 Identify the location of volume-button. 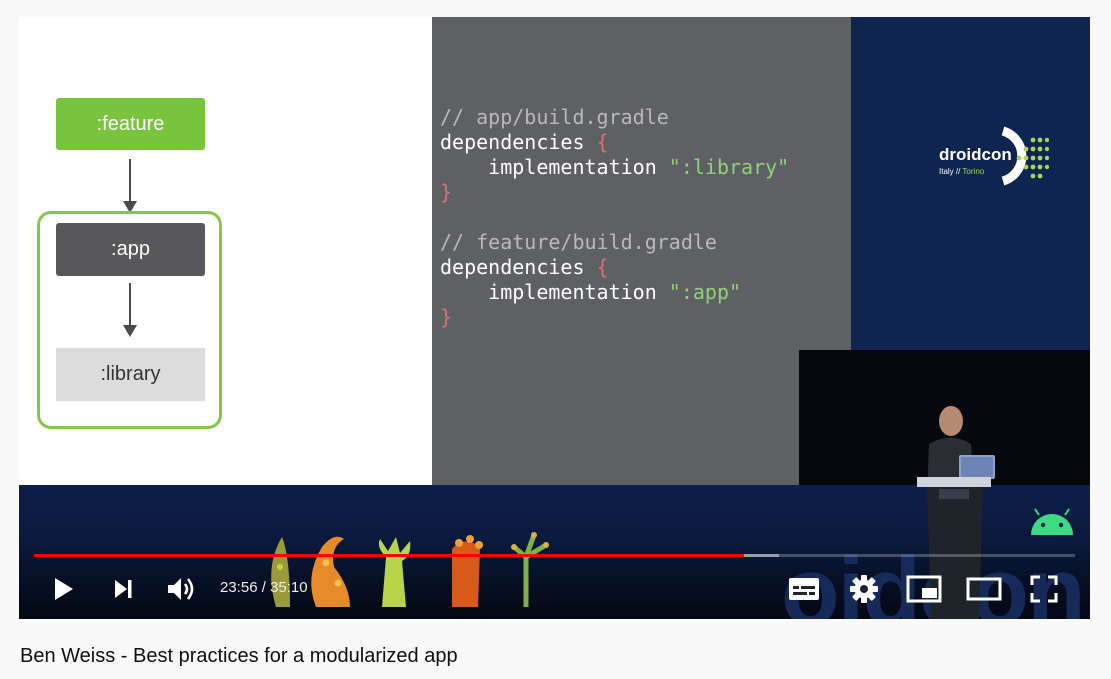
(181, 589).